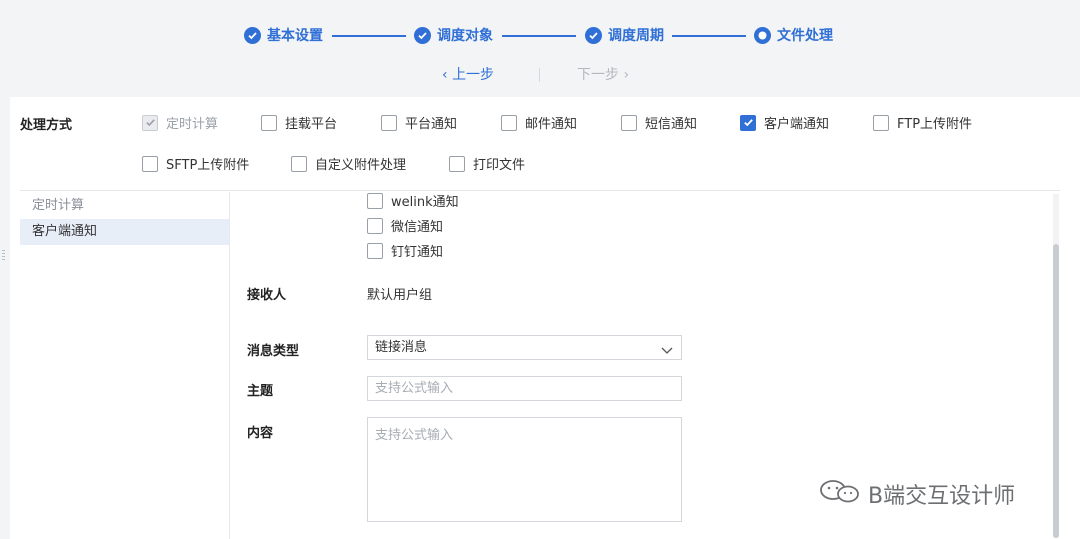 This screenshot has width=1080, height=539. What do you see at coordinates (299, 122) in the screenshot?
I see `option-mount-platform: 挂载平台` at bounding box center [299, 122].